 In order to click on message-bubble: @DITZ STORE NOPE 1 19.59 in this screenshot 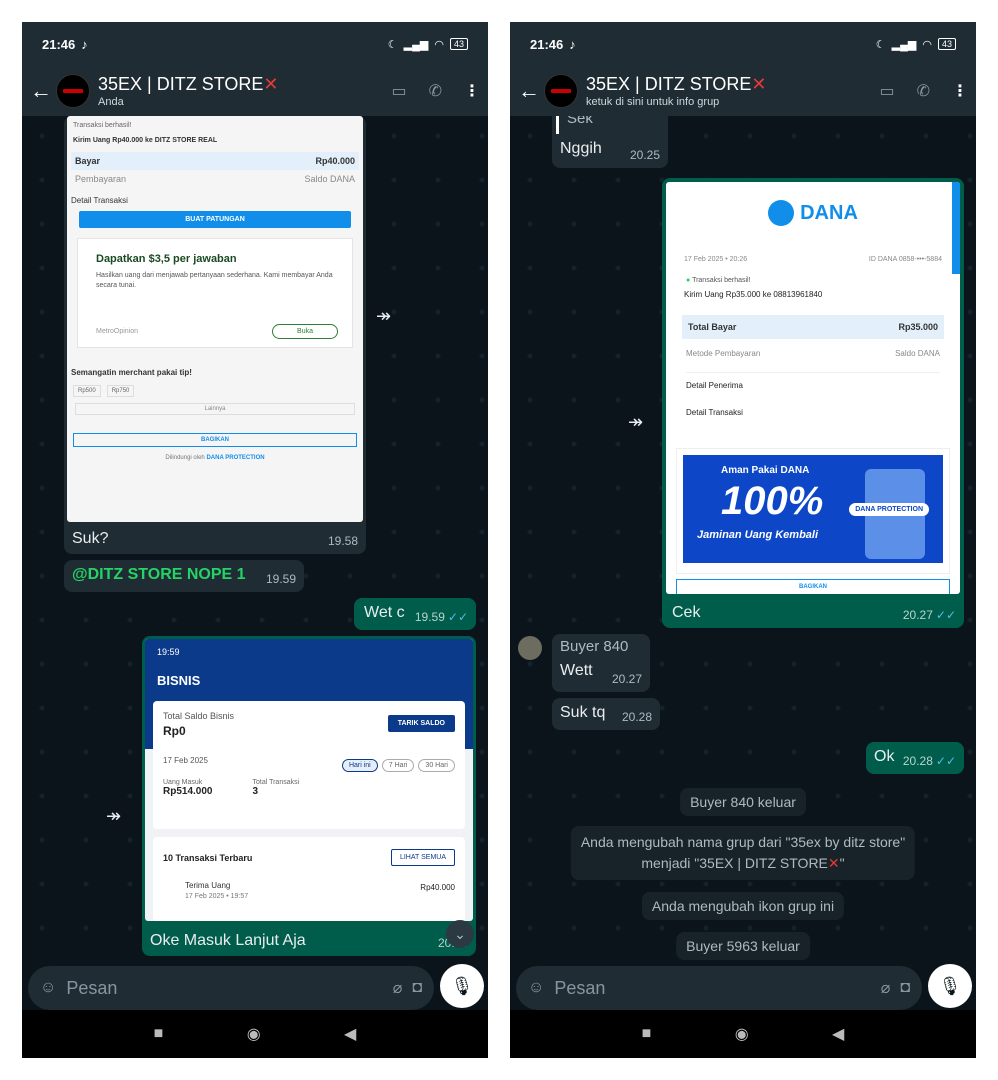, I will do `click(184, 576)`.